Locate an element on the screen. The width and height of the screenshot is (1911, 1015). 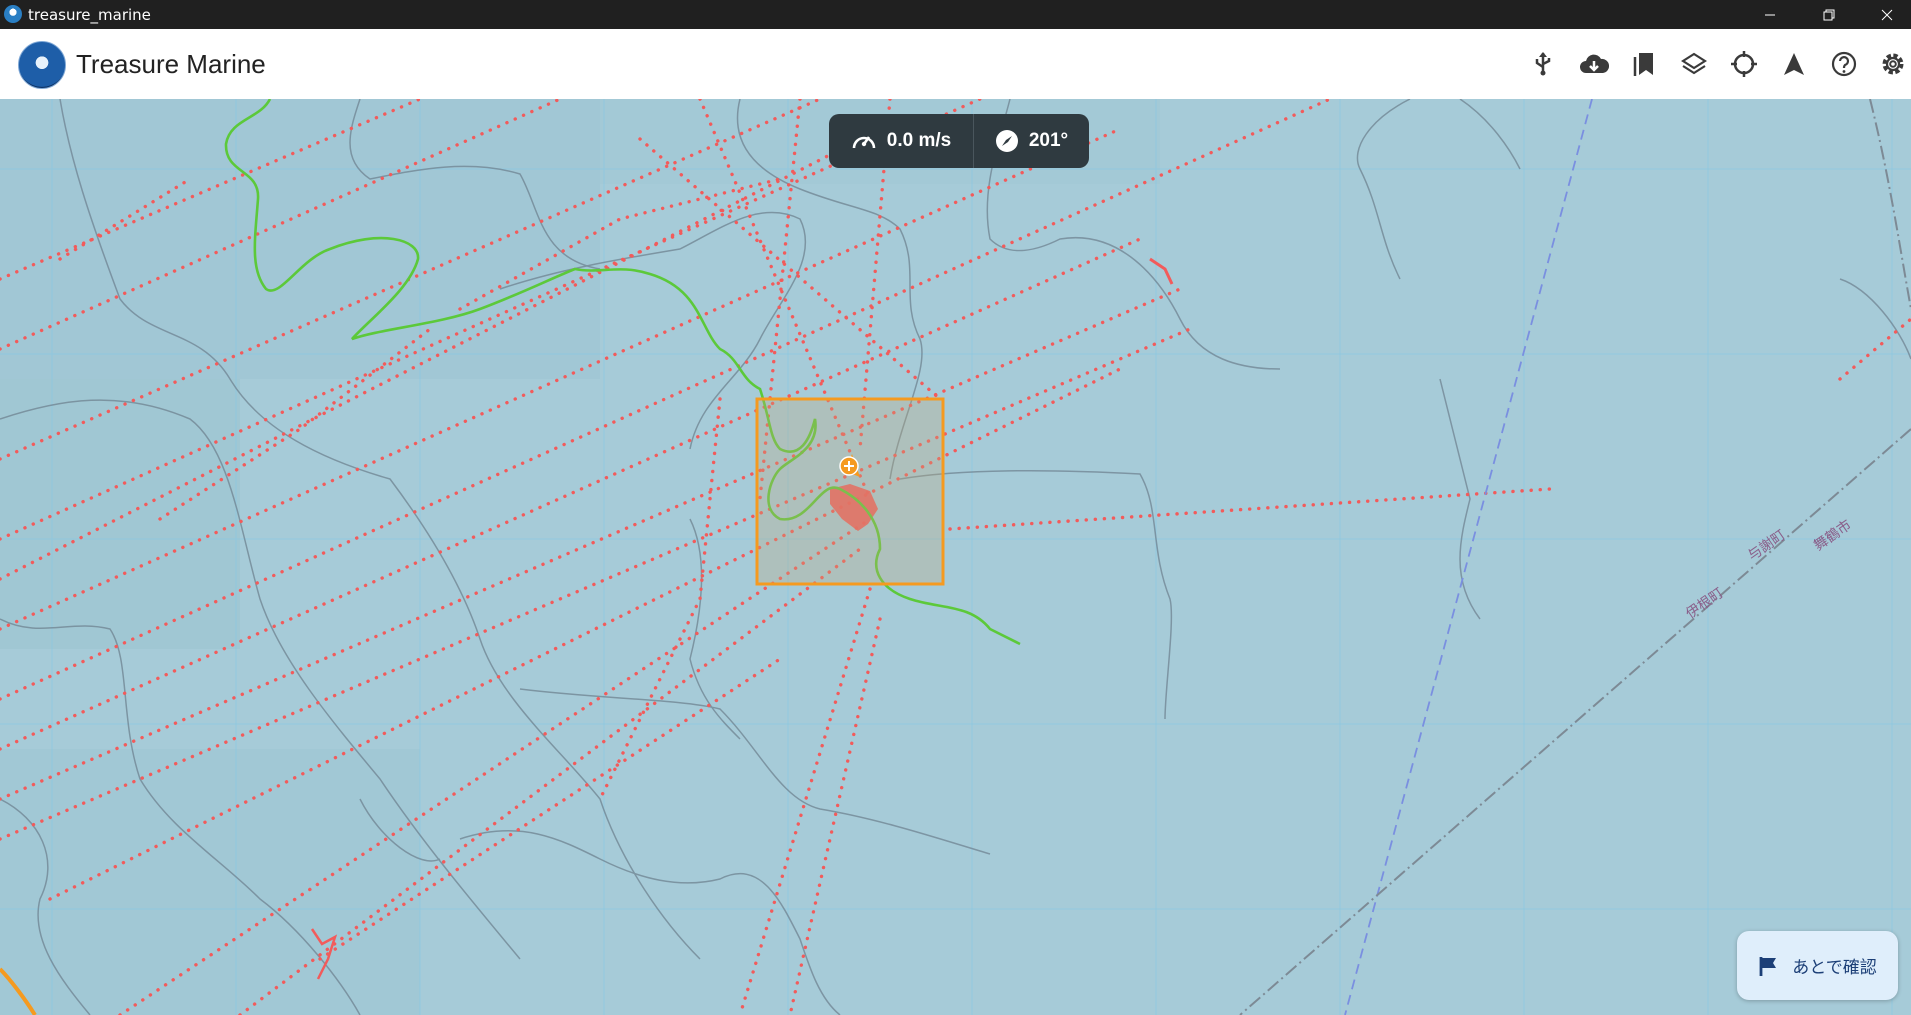
minimize-icon is located at coordinates (1770, 14).